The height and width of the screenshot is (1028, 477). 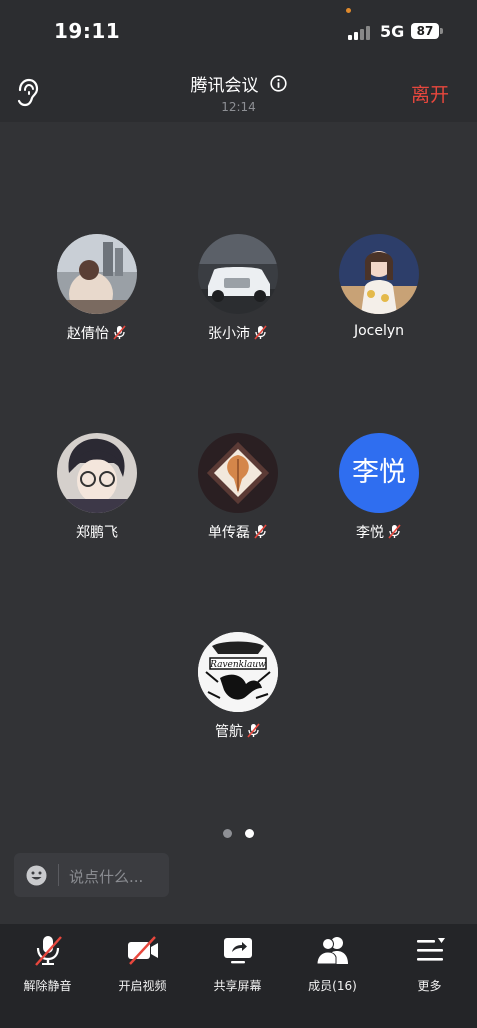 I want to click on bottom-toolbar: 解除静音 开启视频 共享屏幕 成员(16) 更多, so click(x=238, y=976).